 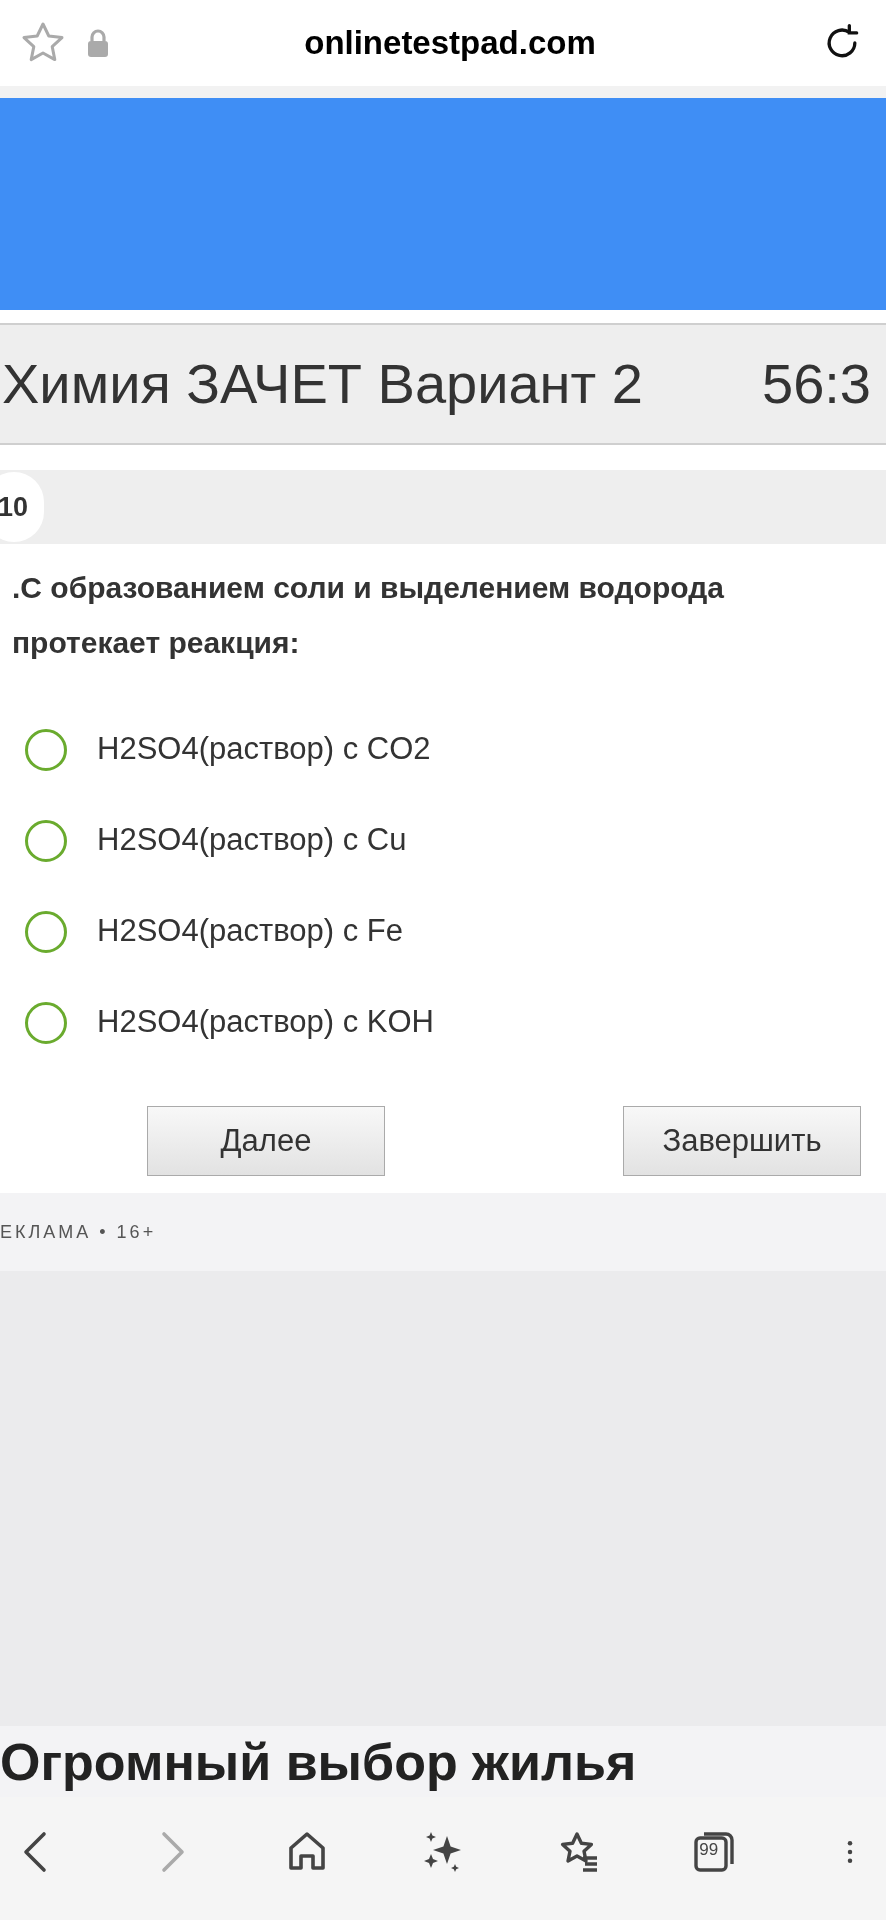 I want to click on option-label: H2SO4(раствор) с KOH, so click(x=265, y=1022).